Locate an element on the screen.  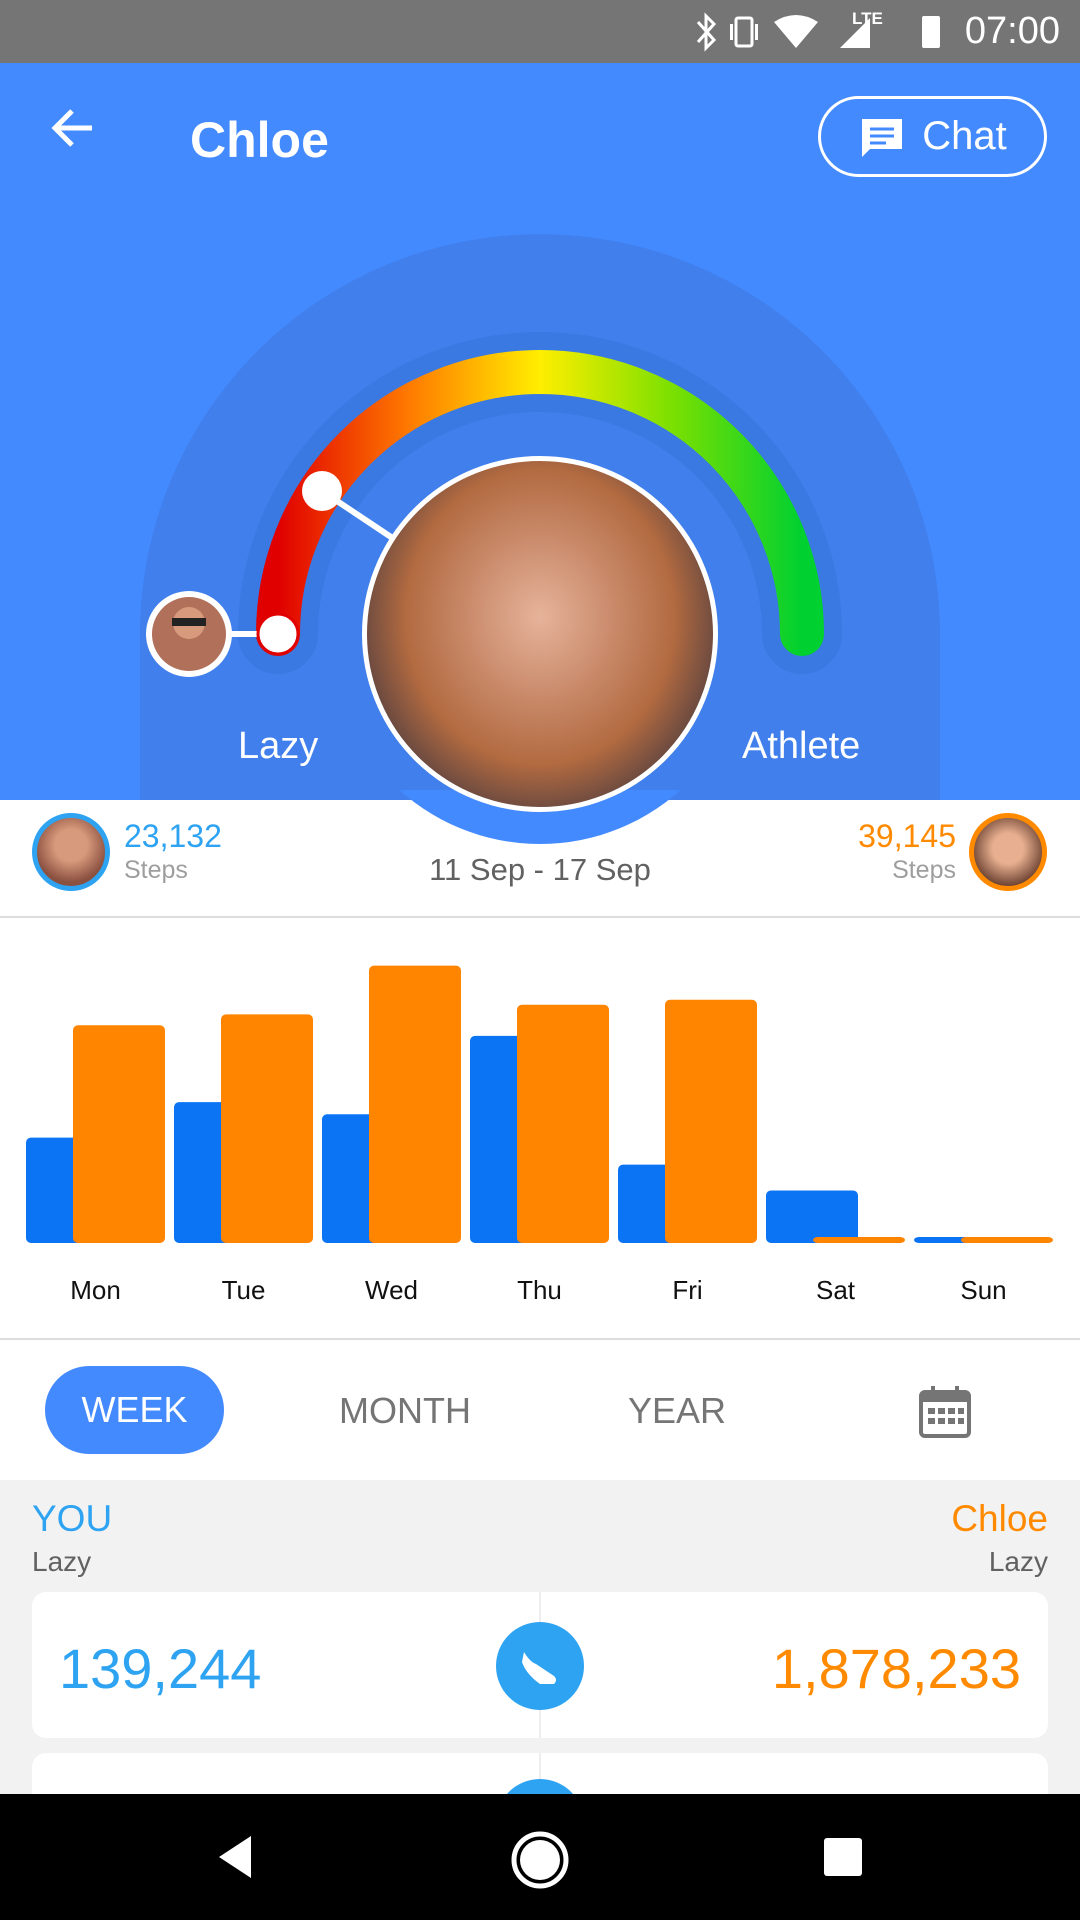
x-tick-label: Sun is located at coordinates (983, 1290).